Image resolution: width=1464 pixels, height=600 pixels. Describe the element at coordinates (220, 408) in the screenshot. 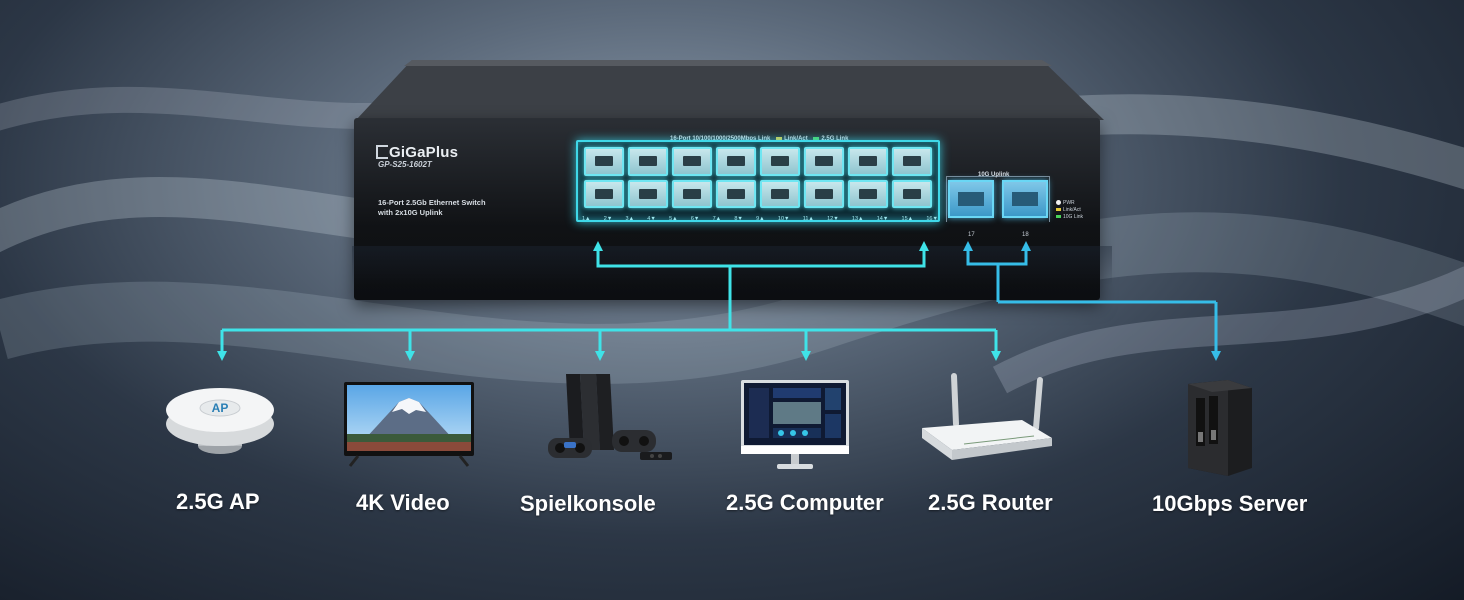

I see `ap-text: AP` at that location.